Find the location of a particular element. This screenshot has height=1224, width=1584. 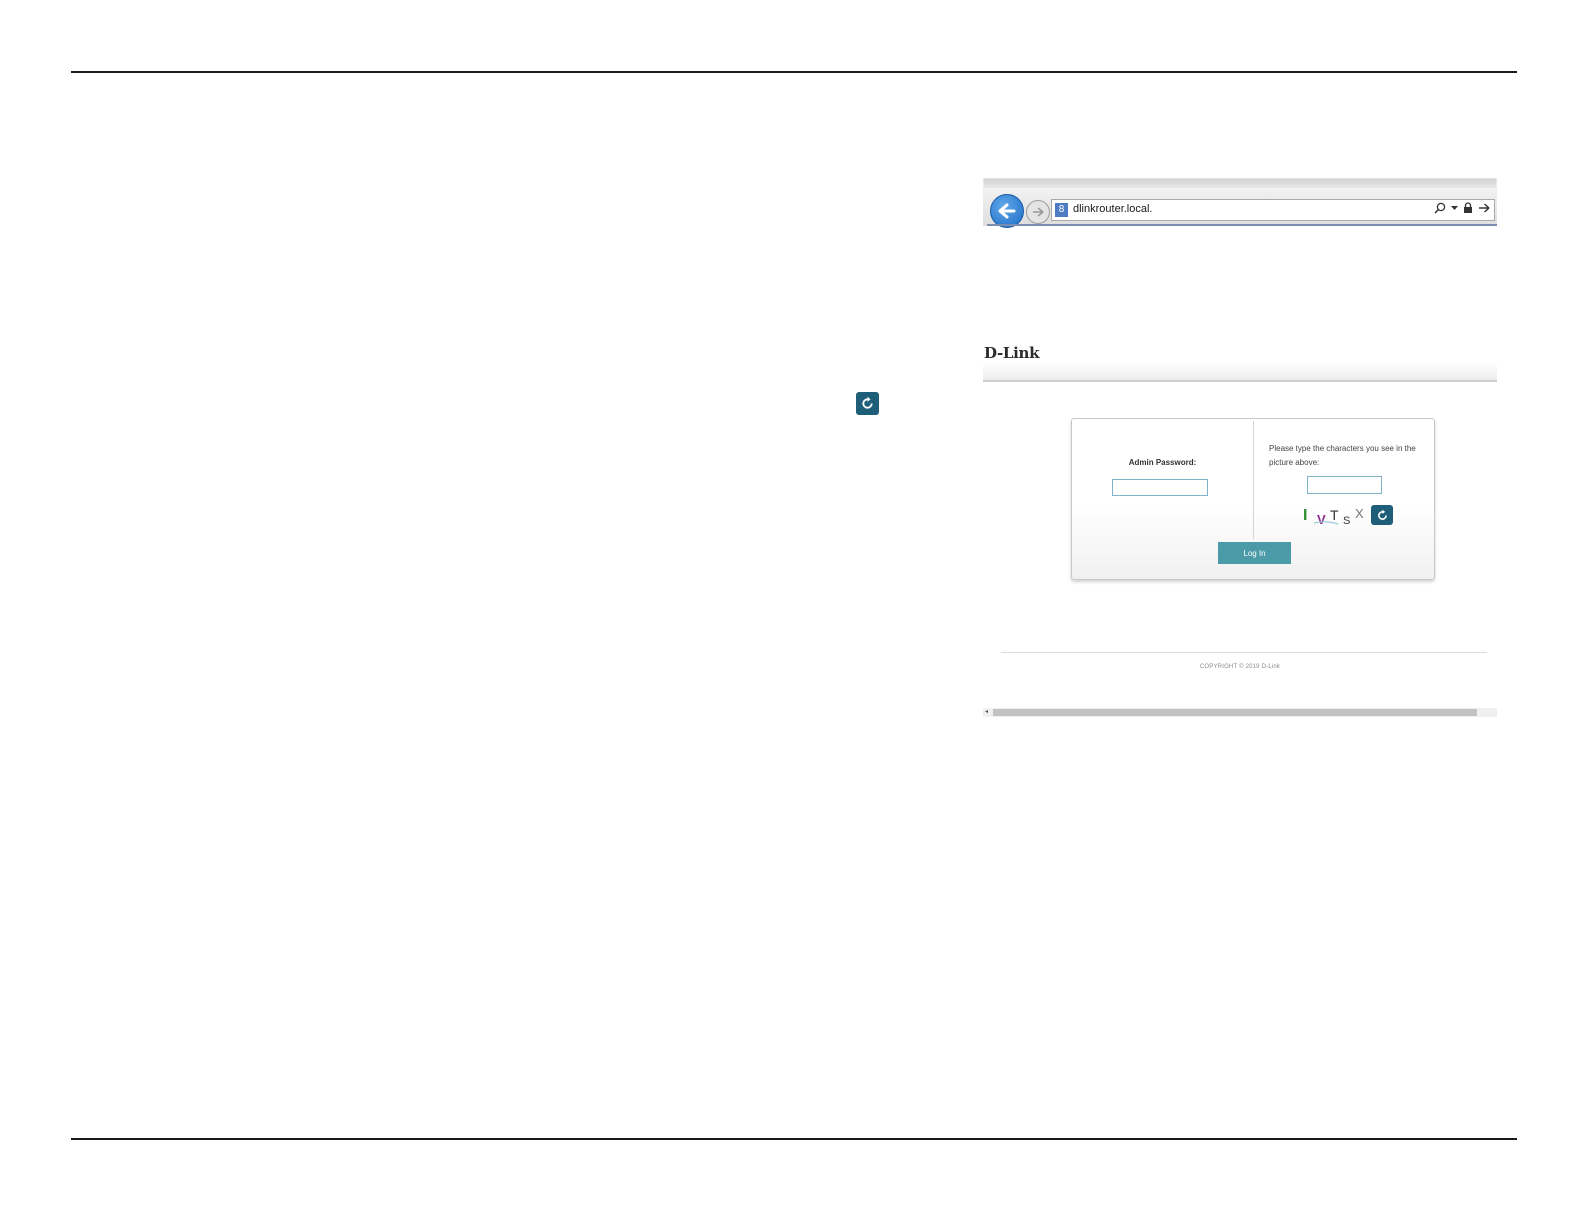

lock-icon is located at coordinates (1468, 208).